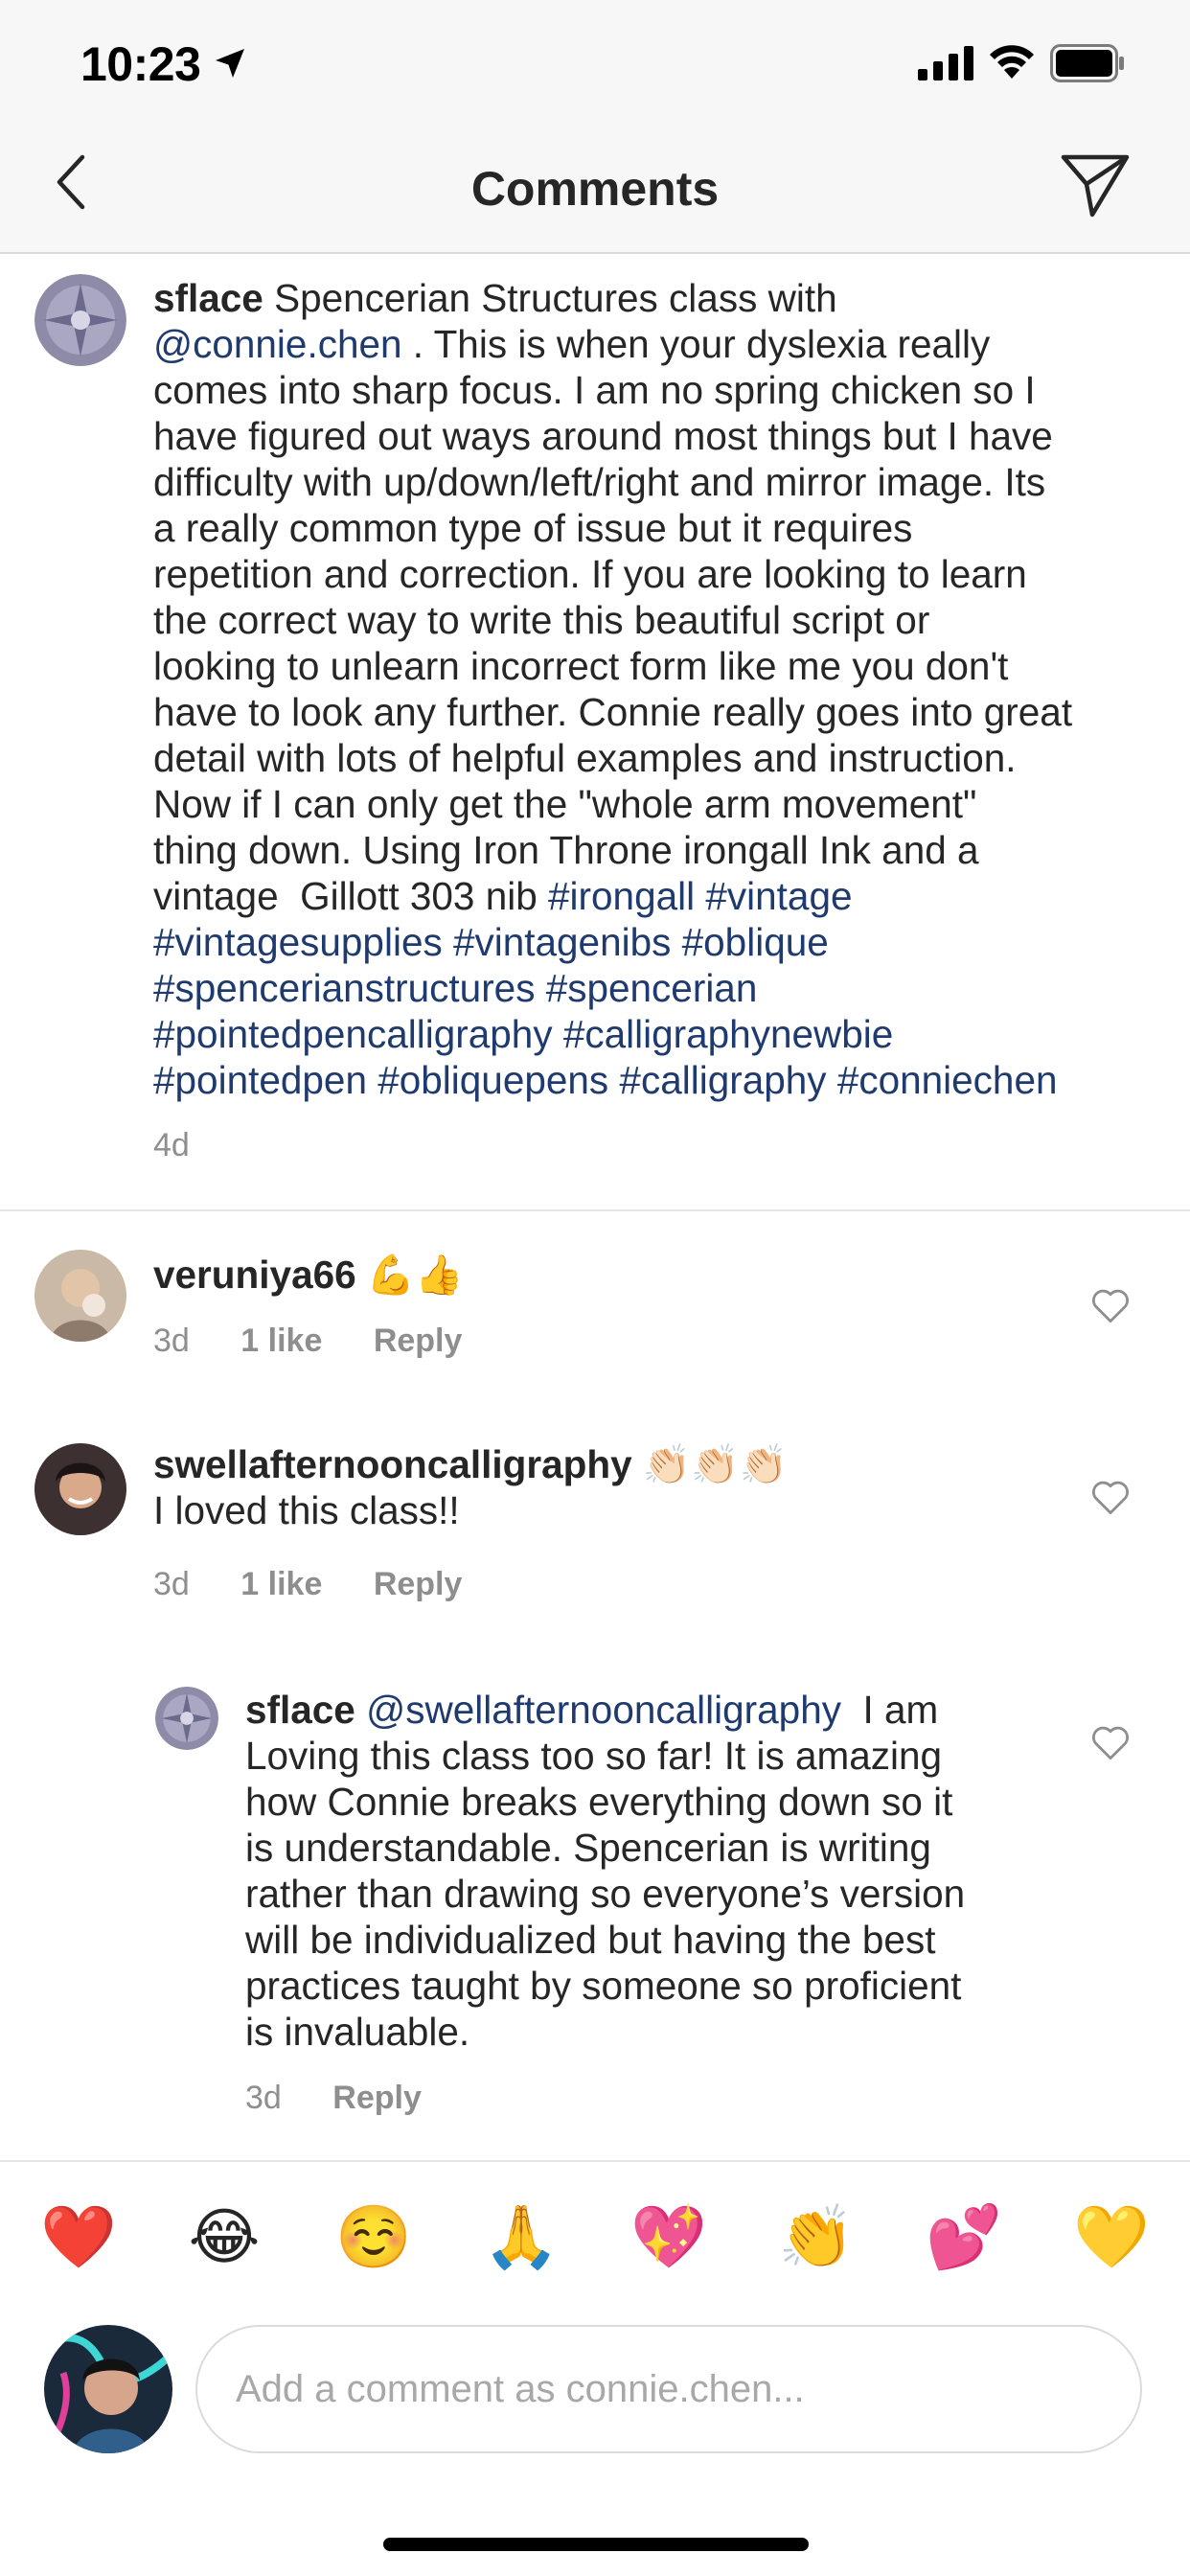 This screenshot has width=1190, height=2576. I want to click on current-user-avatar, so click(108, 2389).